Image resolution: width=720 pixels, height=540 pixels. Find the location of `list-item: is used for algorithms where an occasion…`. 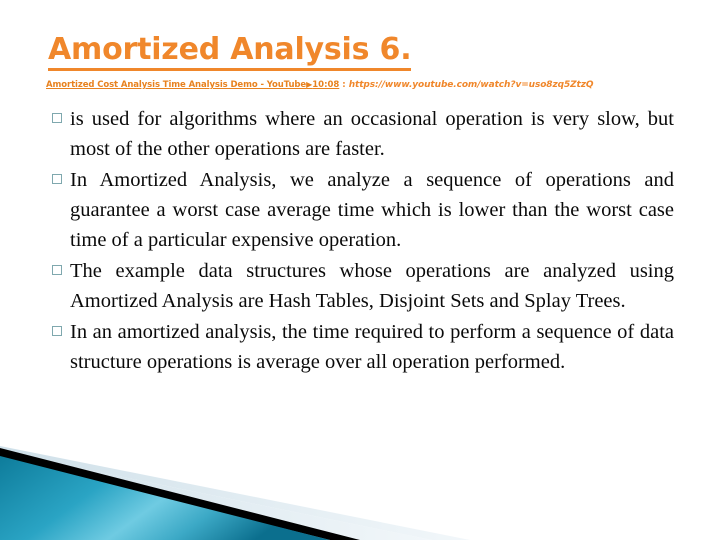

list-item: is used for algorithms where an occasion… is located at coordinates (362, 134).